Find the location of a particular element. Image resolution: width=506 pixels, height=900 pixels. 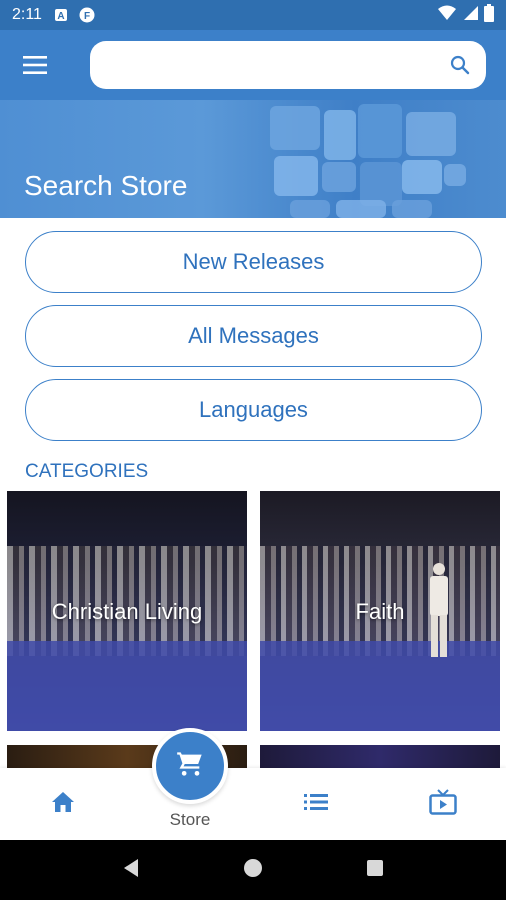

a-box-icon: A is located at coordinates (61, 15).